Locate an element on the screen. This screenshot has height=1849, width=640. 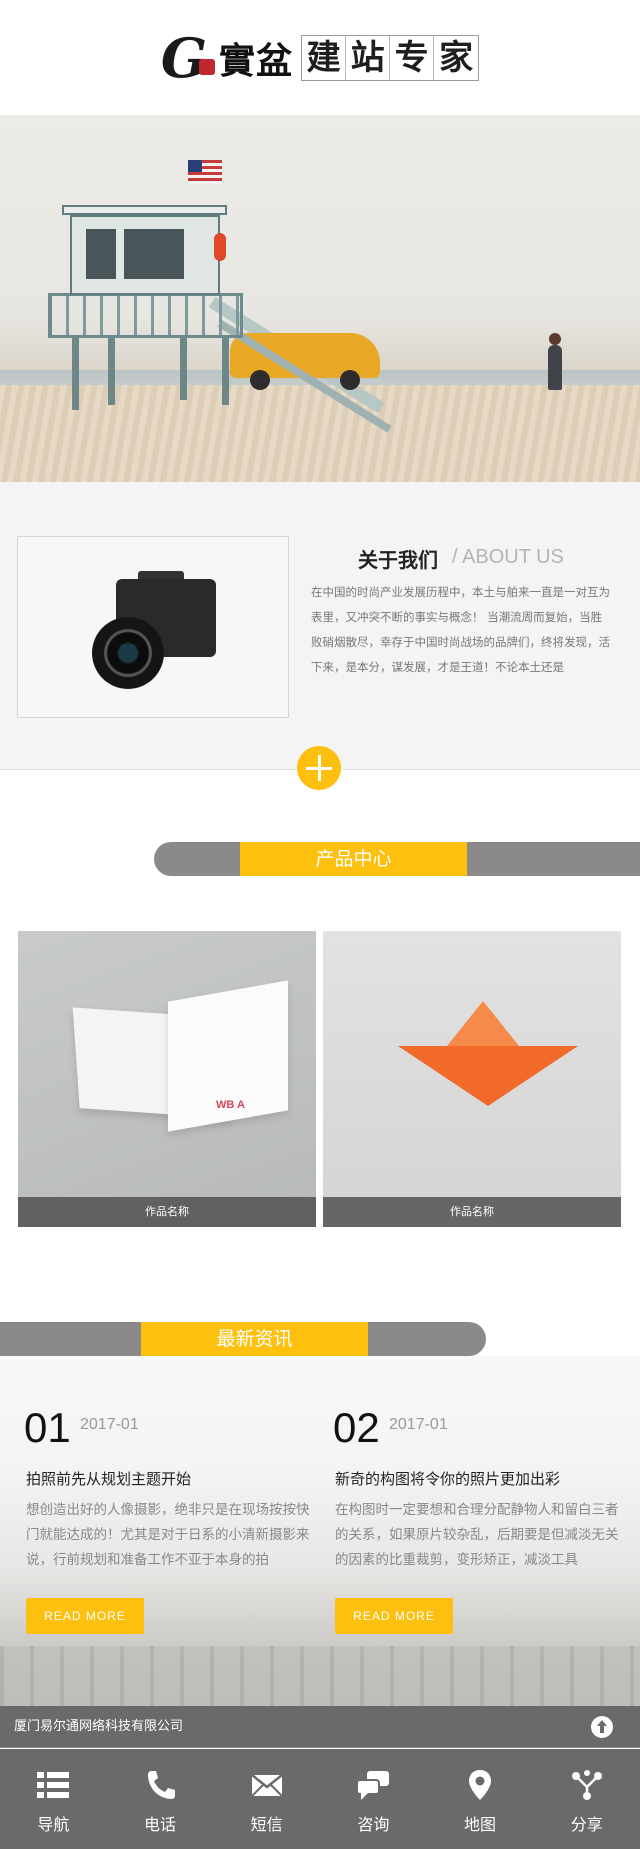
products-section-bar: 产品中心 is located at coordinates (397, 859).